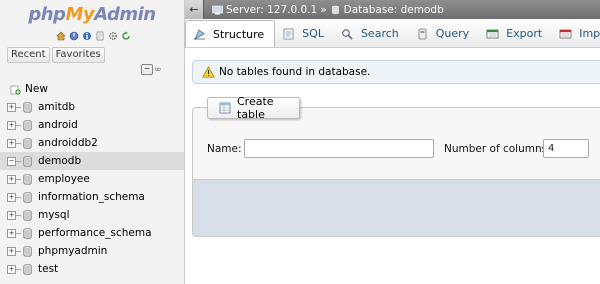 This screenshot has height=284, width=600. I want to click on name-label: Name:, so click(224, 149).